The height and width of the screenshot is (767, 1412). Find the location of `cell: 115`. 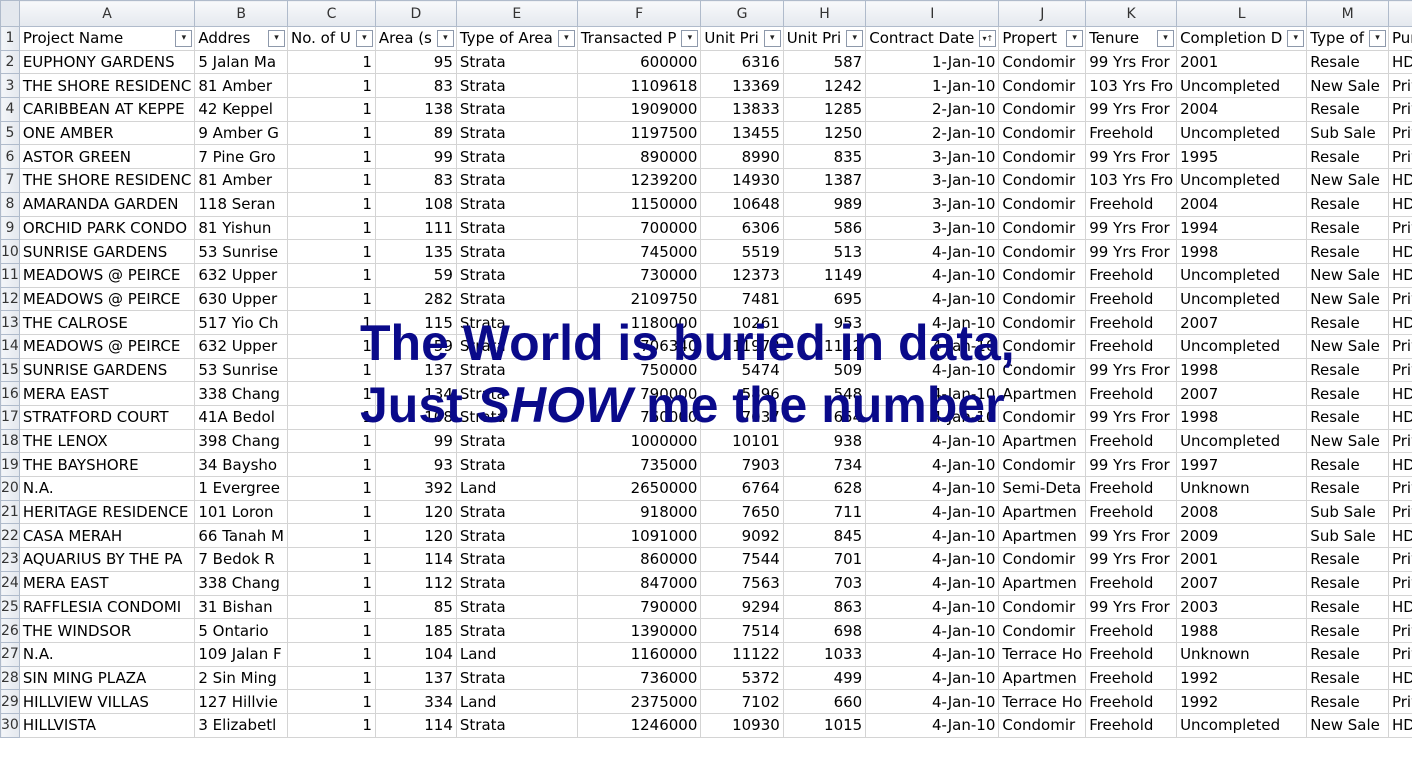

cell: 115 is located at coordinates (415, 322).